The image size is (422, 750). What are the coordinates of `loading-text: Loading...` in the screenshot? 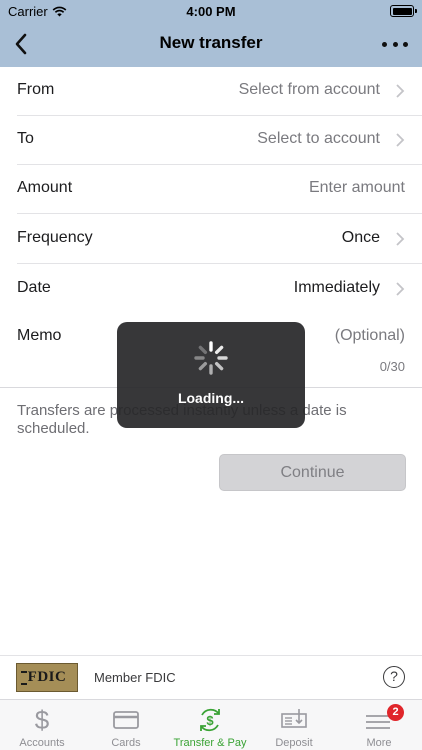 It's located at (211, 398).